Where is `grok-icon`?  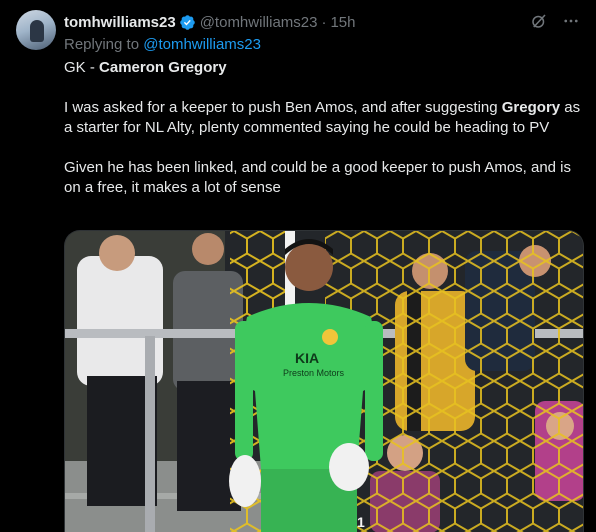
grok-icon is located at coordinates (539, 21).